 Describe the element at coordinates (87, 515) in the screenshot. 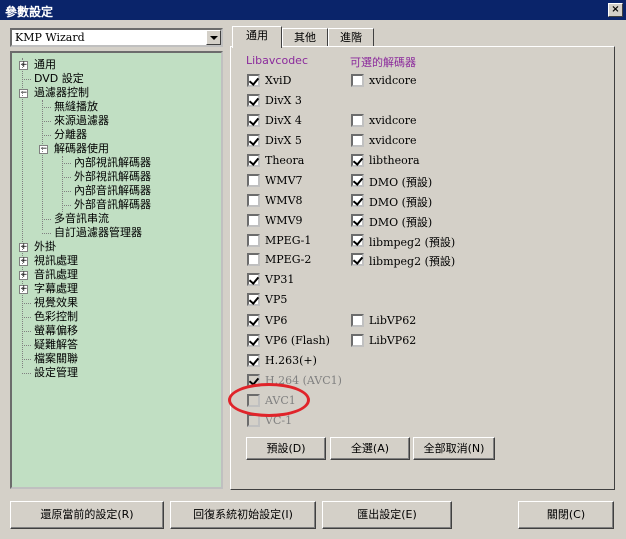

I see `restore-current-button: 還原當前的設定(R)` at that location.